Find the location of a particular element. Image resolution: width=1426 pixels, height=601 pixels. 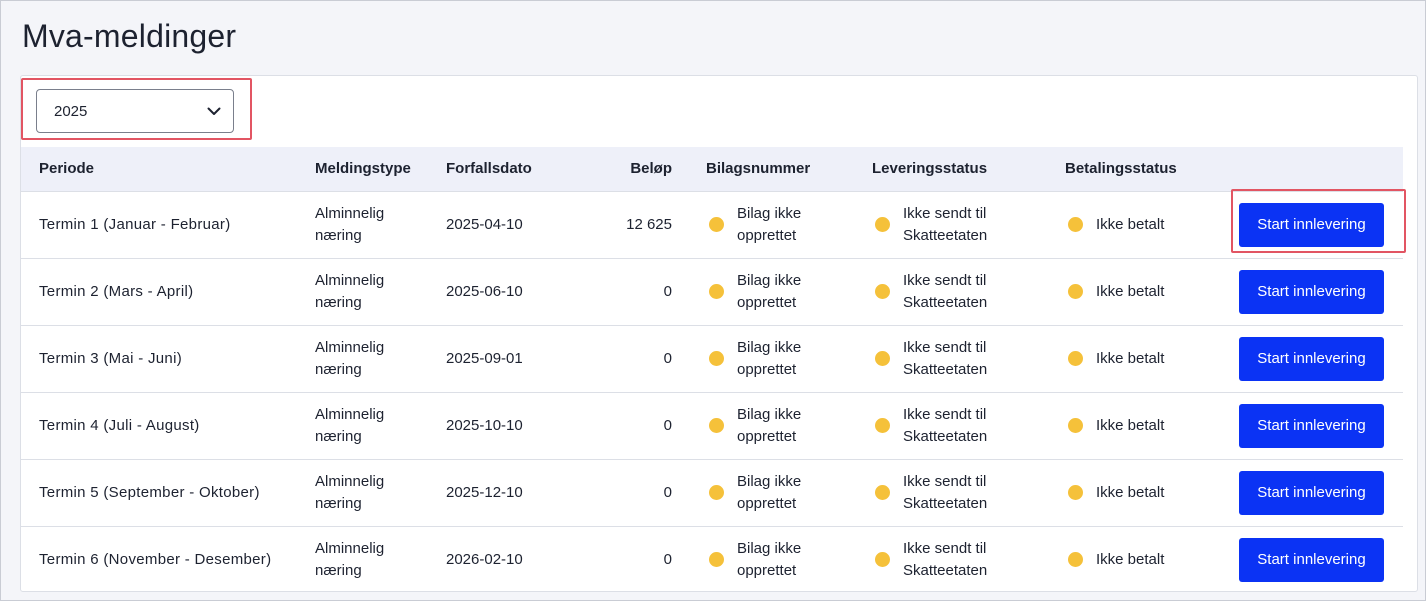

cell-forfallsdato: 2025-10-10 is located at coordinates (484, 425).